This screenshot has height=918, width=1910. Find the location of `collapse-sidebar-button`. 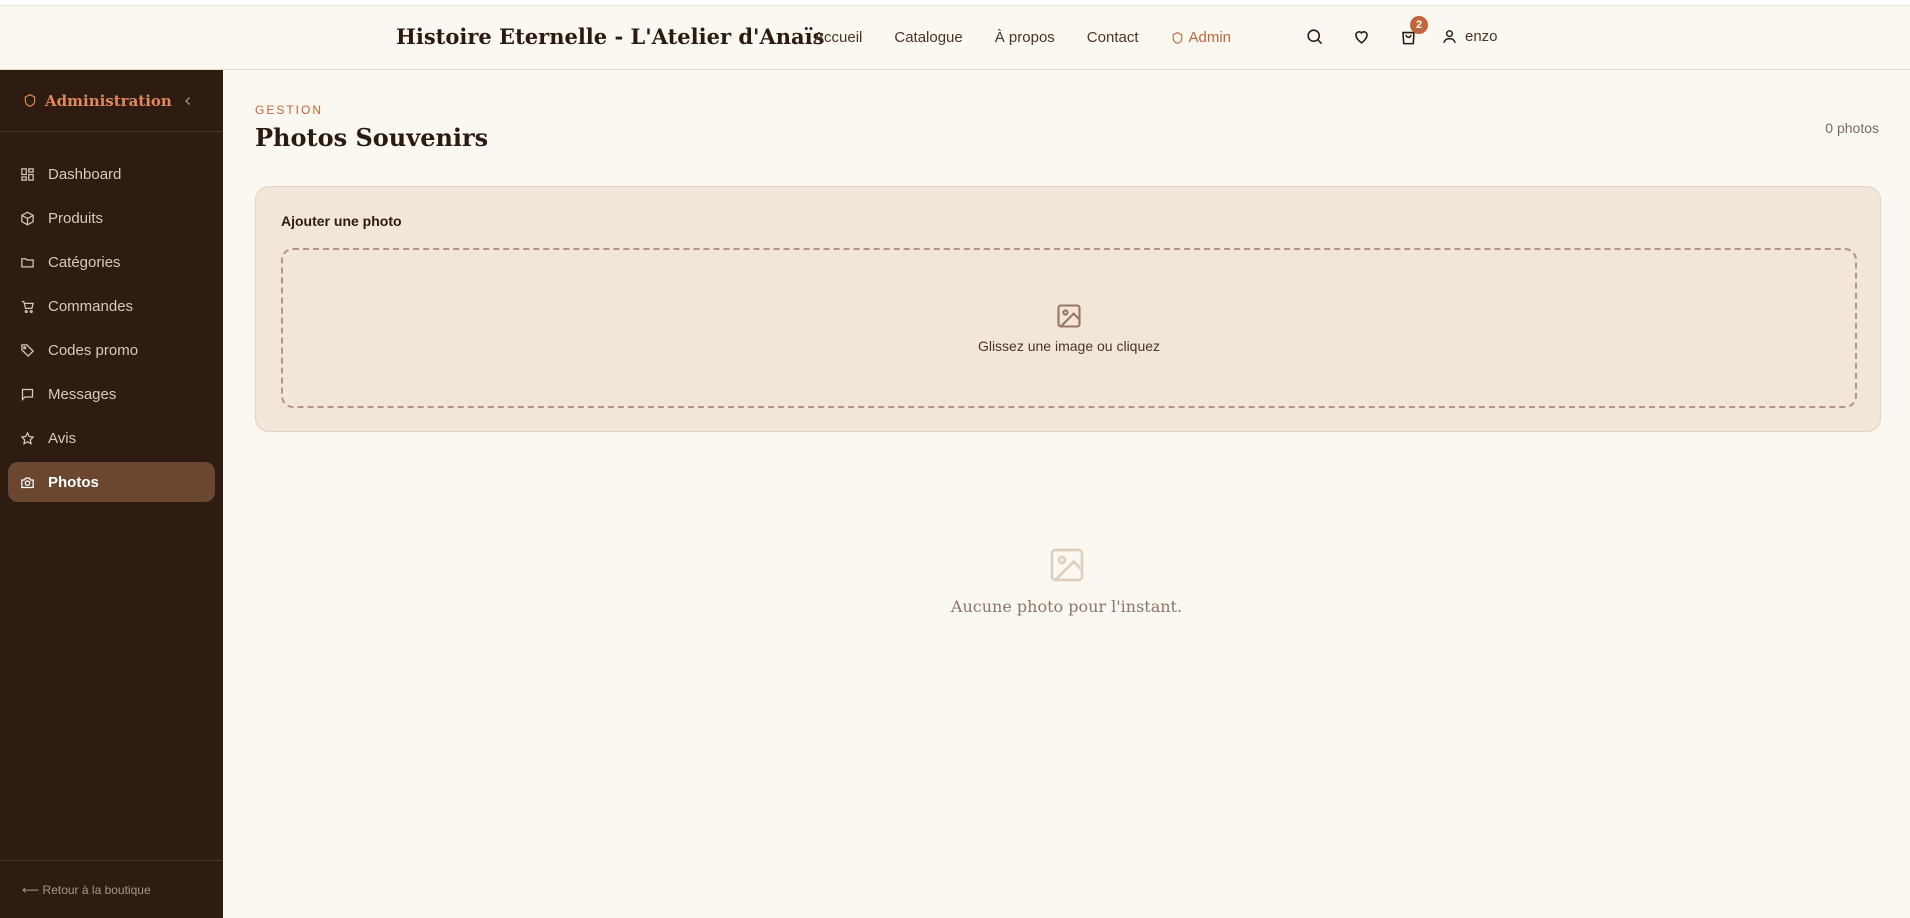

collapse-sidebar-button is located at coordinates (188, 103).